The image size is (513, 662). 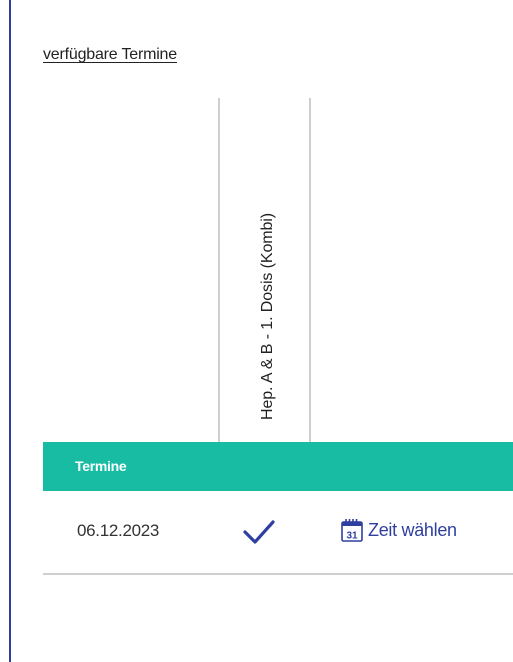 I want to click on appointment-date: 06.12.2023, so click(x=118, y=530).